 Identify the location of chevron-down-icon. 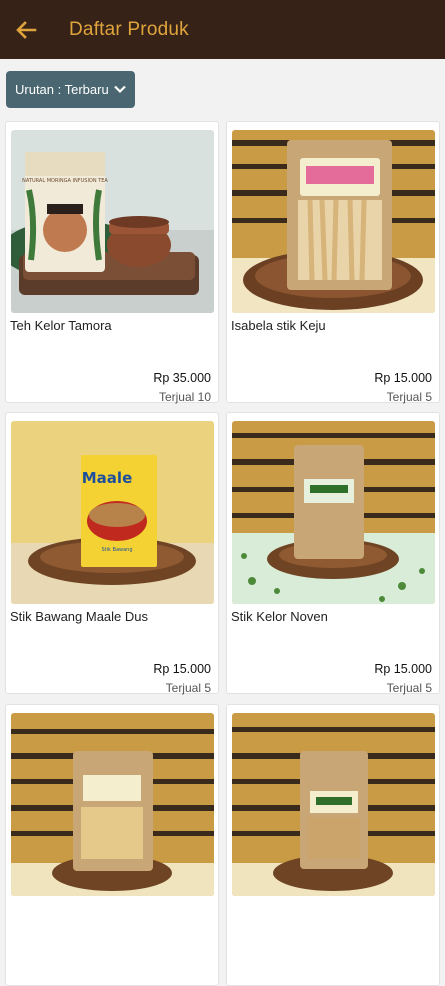
(120, 89).